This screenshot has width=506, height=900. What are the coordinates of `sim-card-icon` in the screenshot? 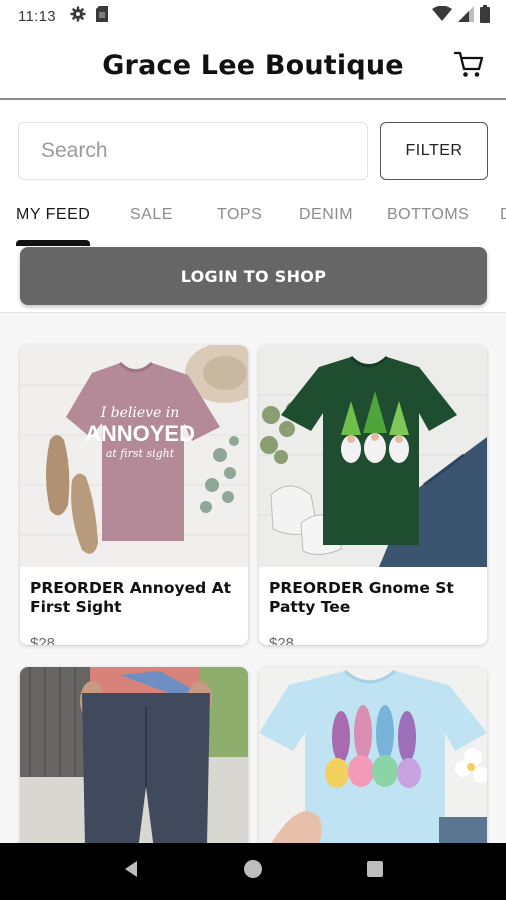 It's located at (101, 16).